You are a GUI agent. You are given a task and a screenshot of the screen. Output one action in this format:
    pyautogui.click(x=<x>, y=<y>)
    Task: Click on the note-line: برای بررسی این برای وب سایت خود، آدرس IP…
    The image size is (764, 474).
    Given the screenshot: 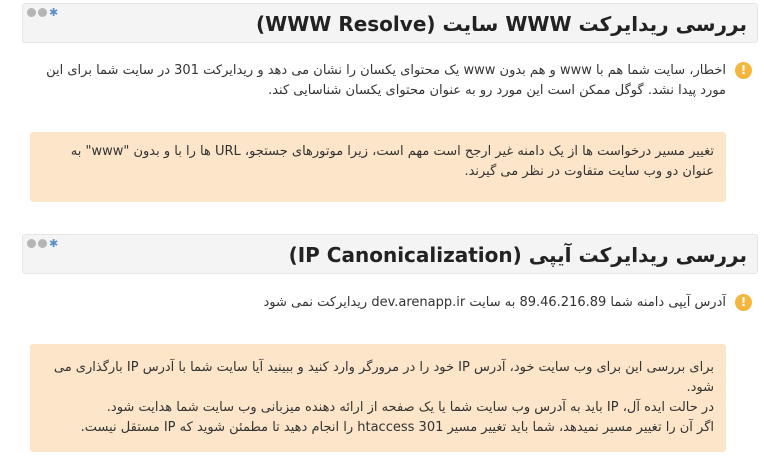 What is the action you would take?
    pyautogui.click(x=383, y=377)
    